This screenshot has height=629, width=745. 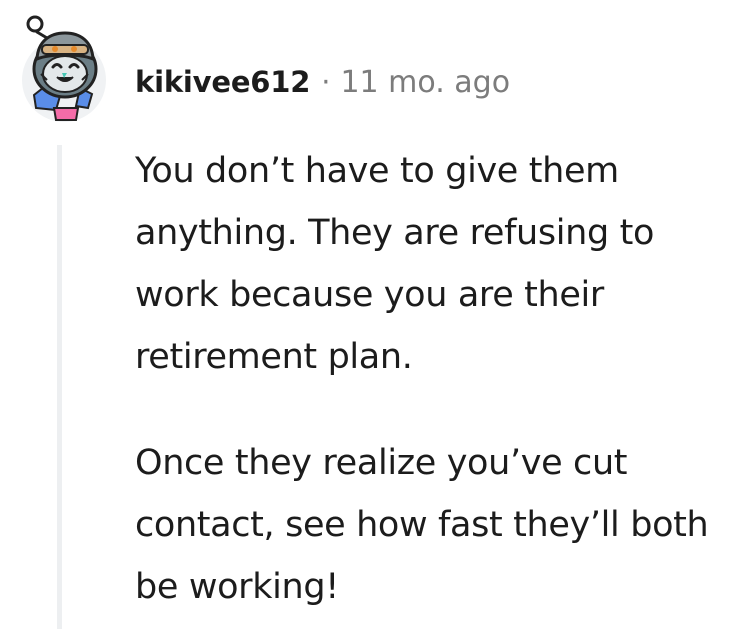 I want to click on comment-meta: kikivee612 · 11 mo. ago, so click(x=322, y=82).